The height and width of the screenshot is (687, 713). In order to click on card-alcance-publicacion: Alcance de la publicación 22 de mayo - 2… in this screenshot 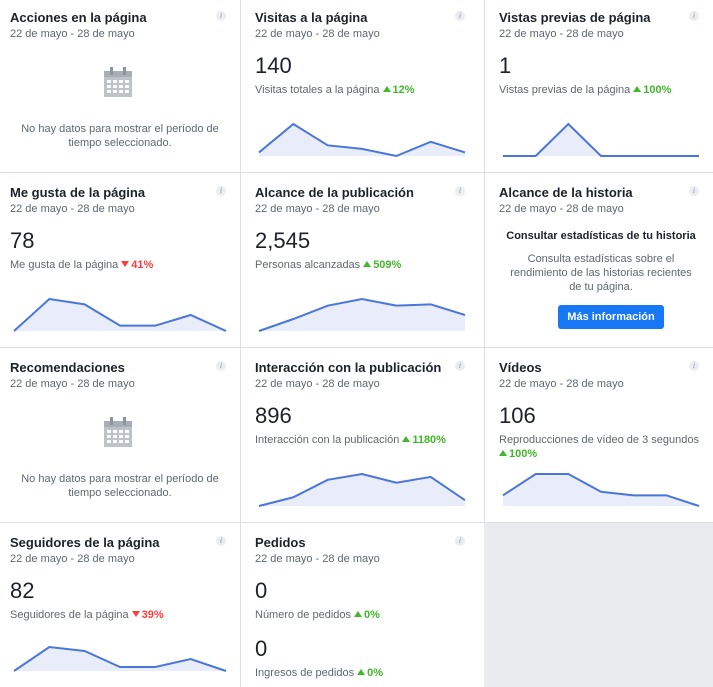, I will do `click(362, 261)`.